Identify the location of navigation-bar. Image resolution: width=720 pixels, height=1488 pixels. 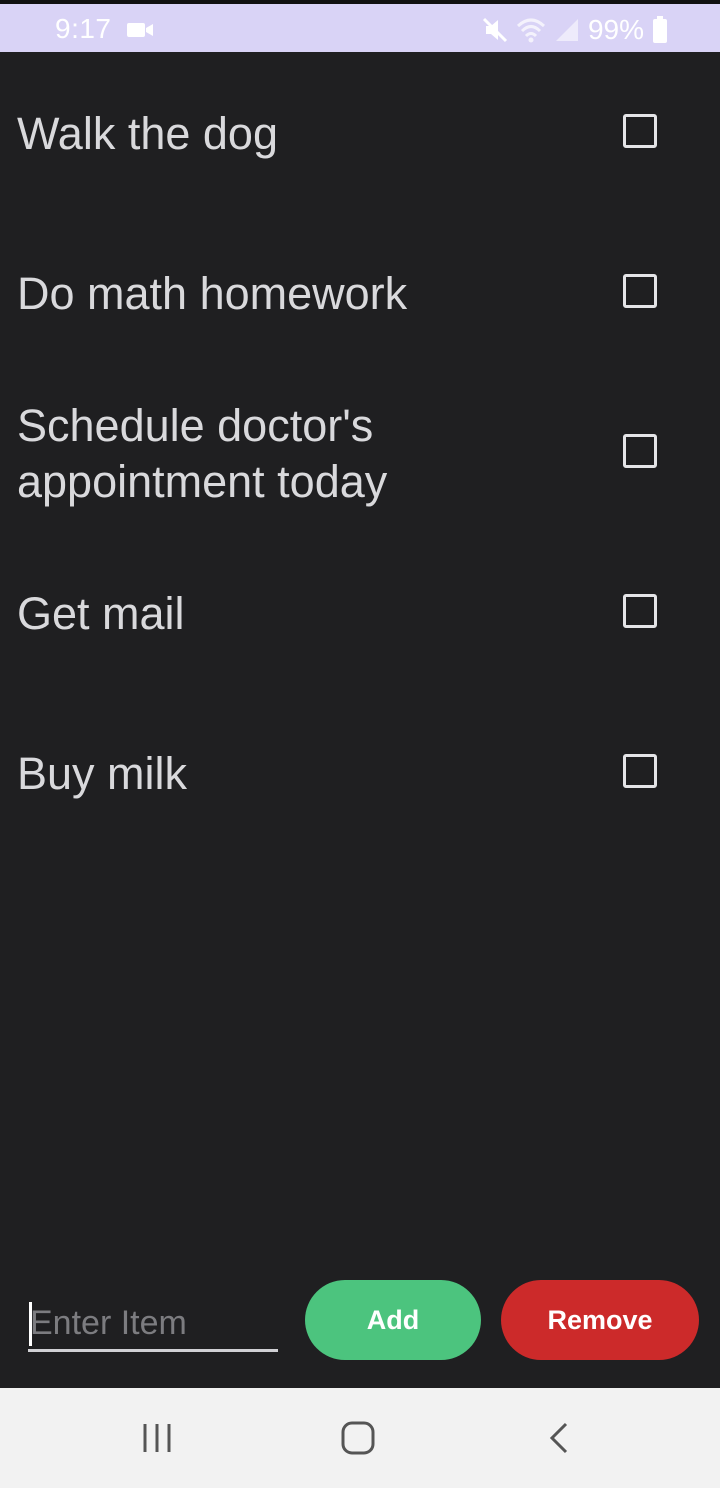
(360, 1438).